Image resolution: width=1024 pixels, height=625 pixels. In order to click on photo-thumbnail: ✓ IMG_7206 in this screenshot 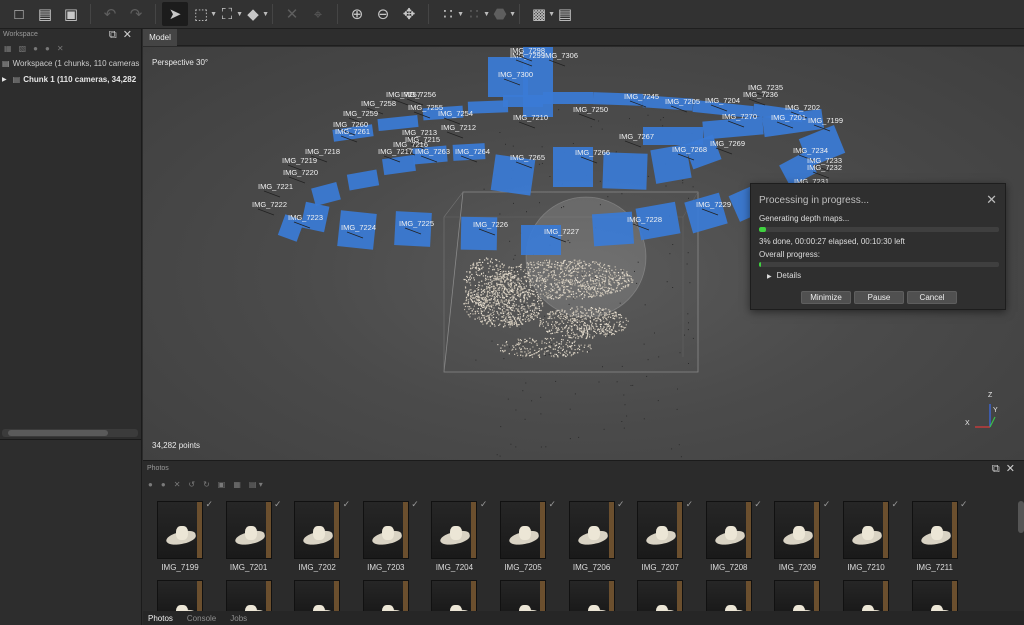, I will do `click(596, 535)`.